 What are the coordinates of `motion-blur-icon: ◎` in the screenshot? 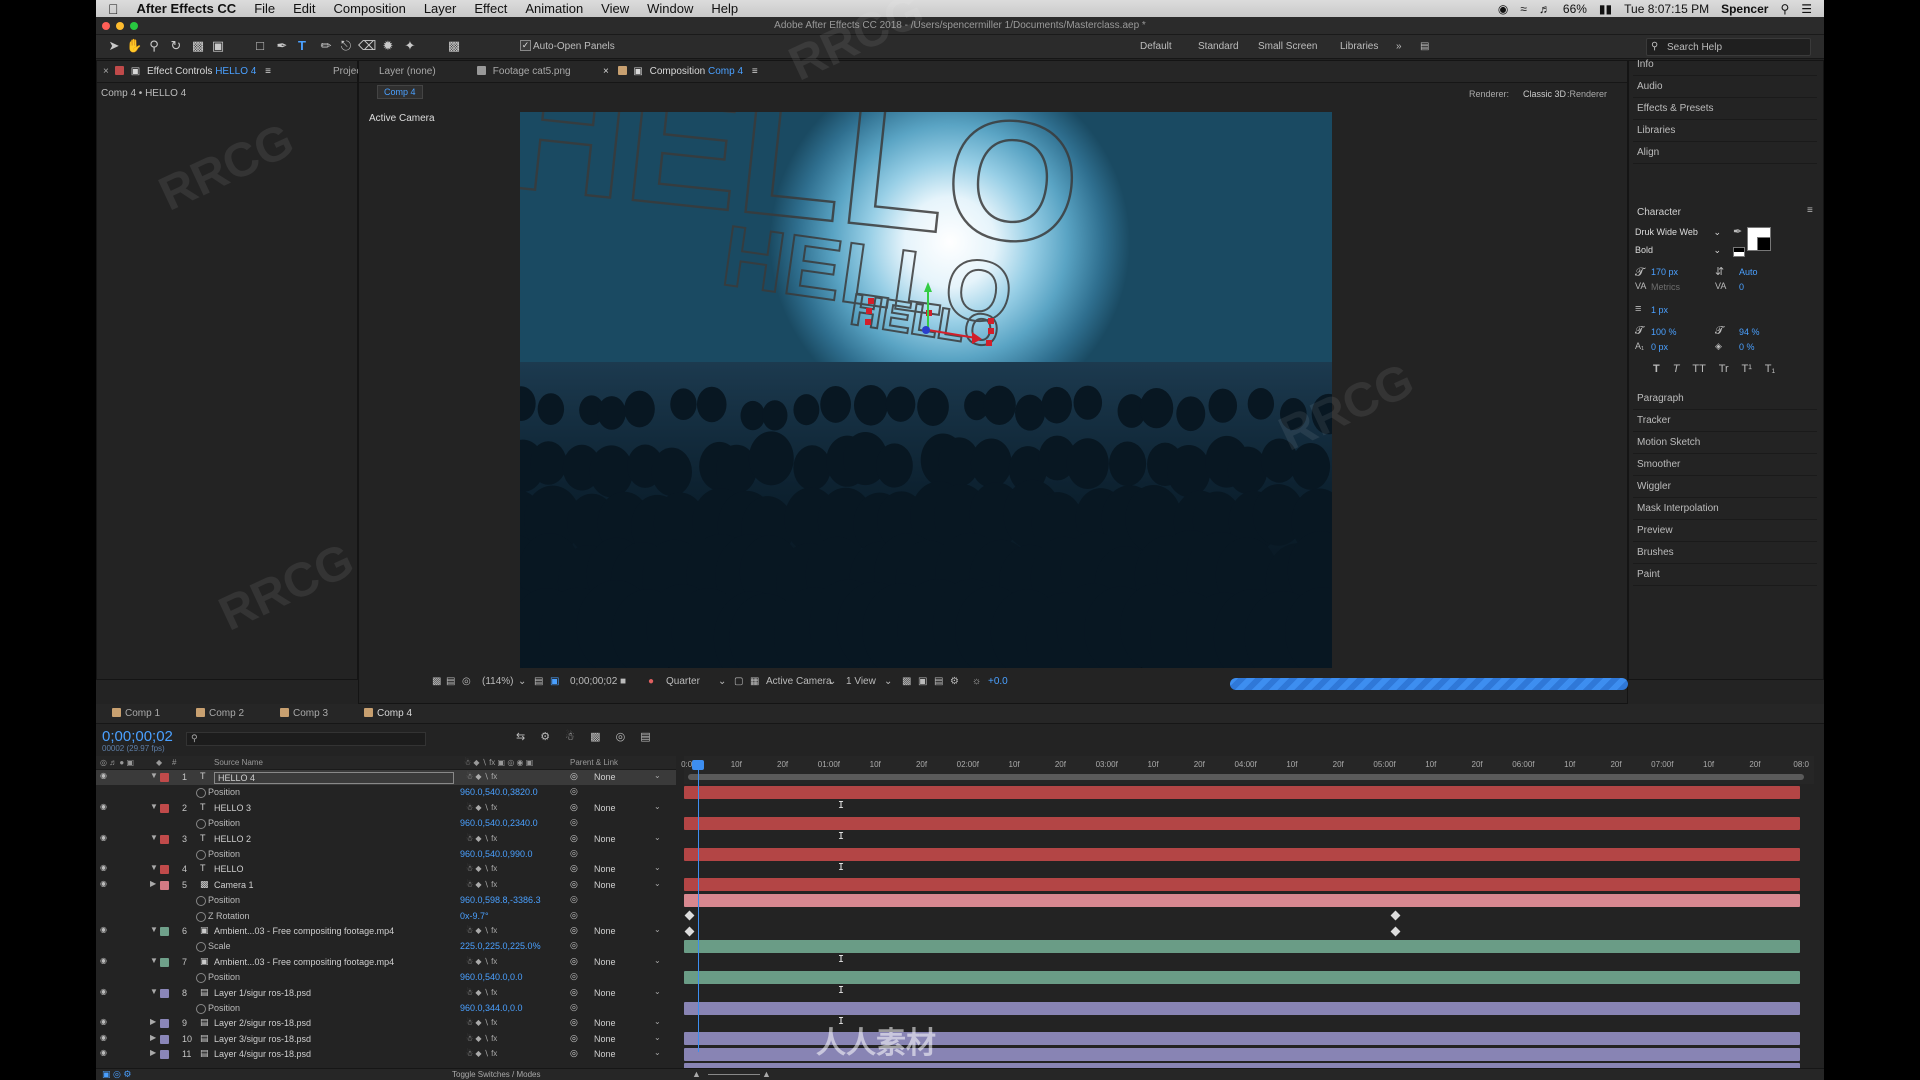 It's located at (621, 737).